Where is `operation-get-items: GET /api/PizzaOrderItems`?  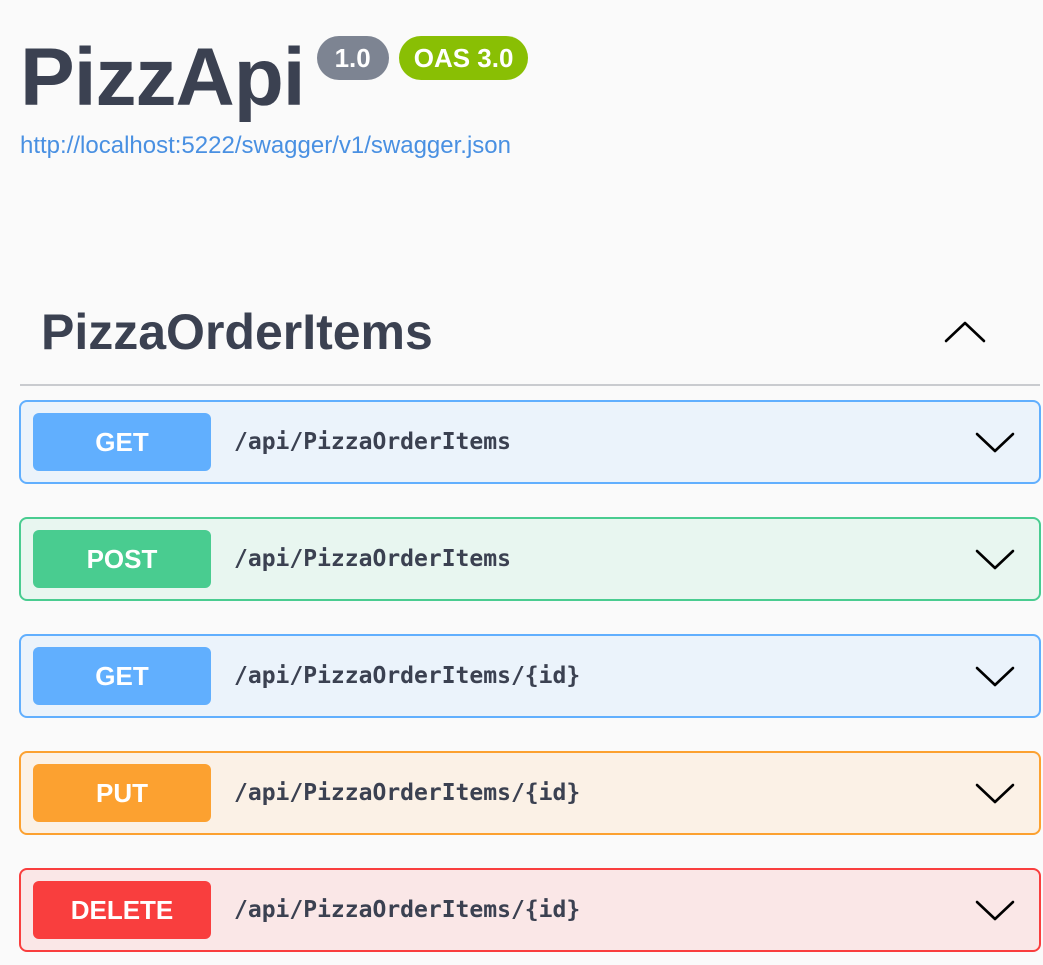
operation-get-items: GET /api/PizzaOrderItems is located at coordinates (530, 442).